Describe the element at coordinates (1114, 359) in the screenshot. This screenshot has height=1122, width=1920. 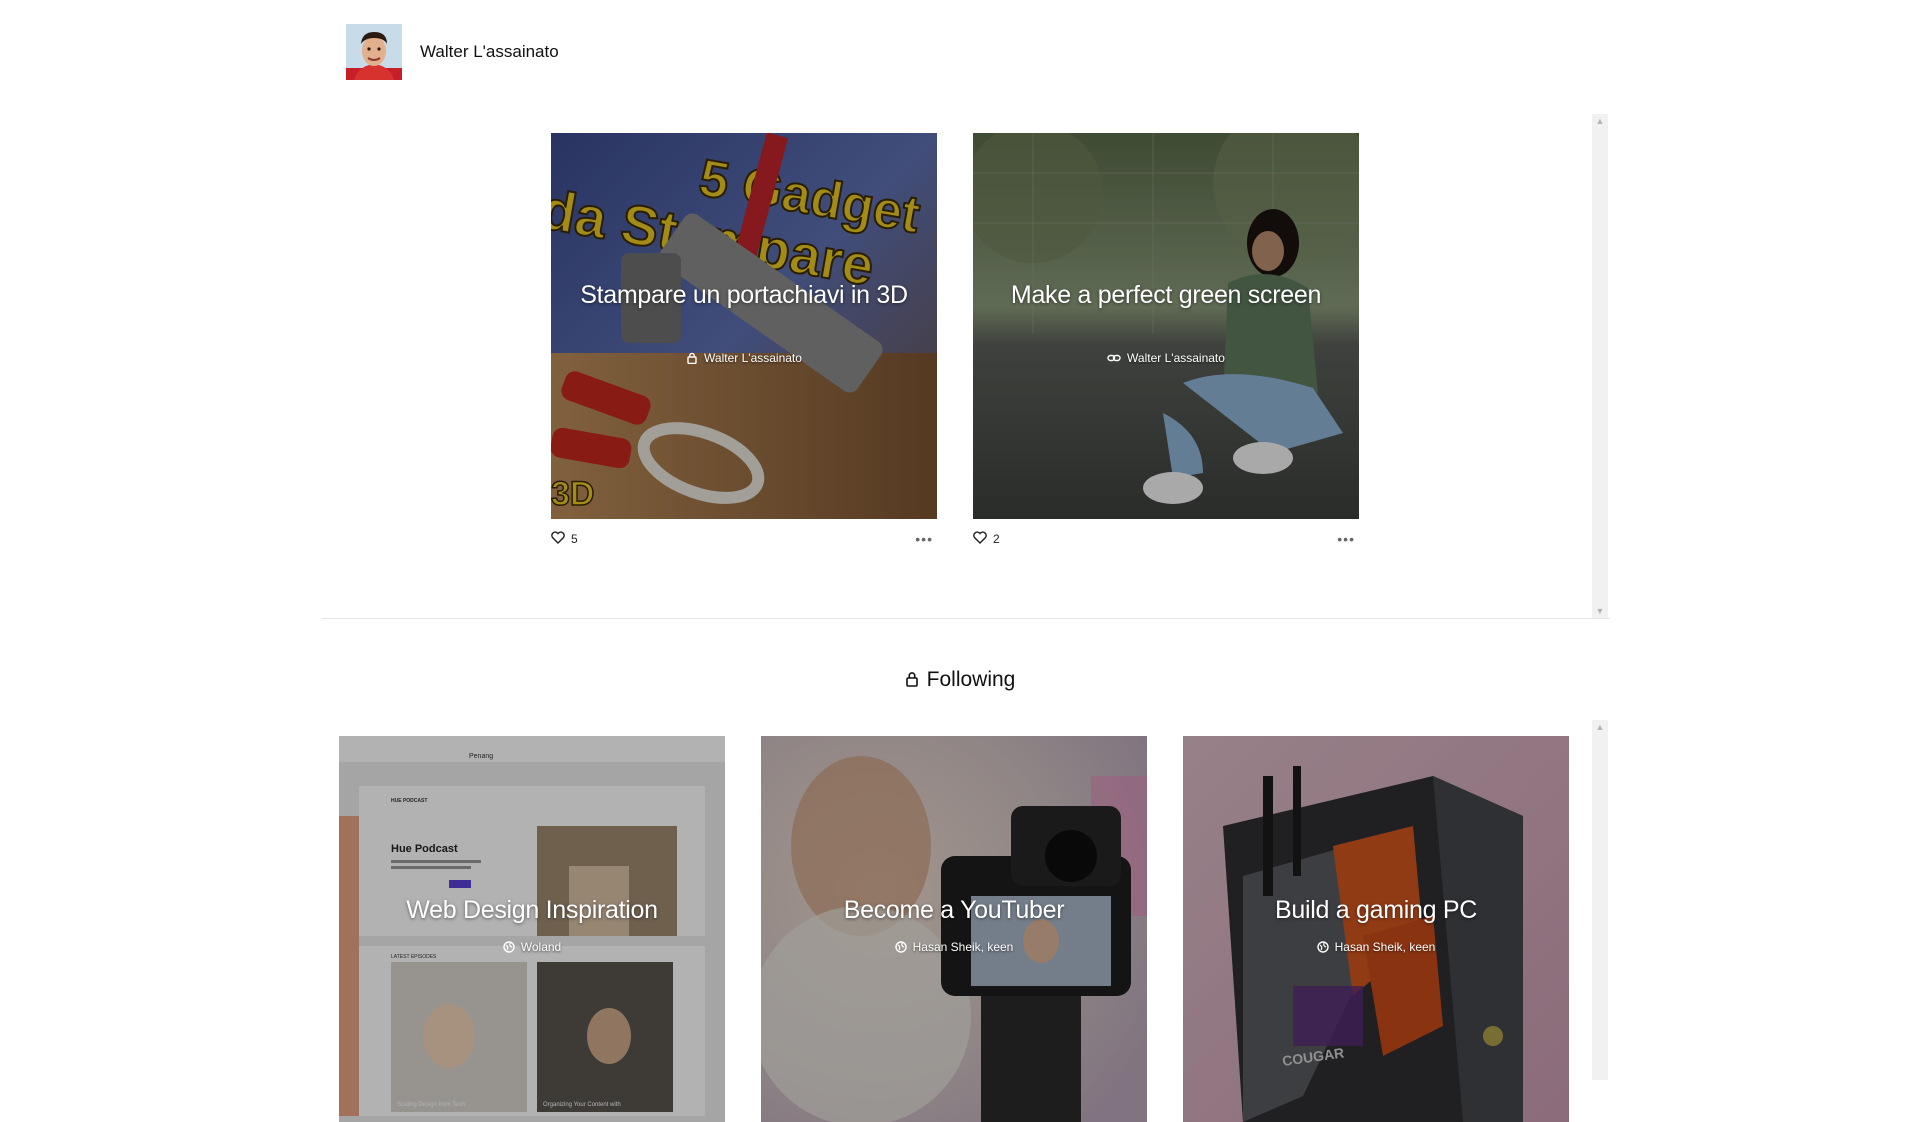
I see `link-icon` at that location.